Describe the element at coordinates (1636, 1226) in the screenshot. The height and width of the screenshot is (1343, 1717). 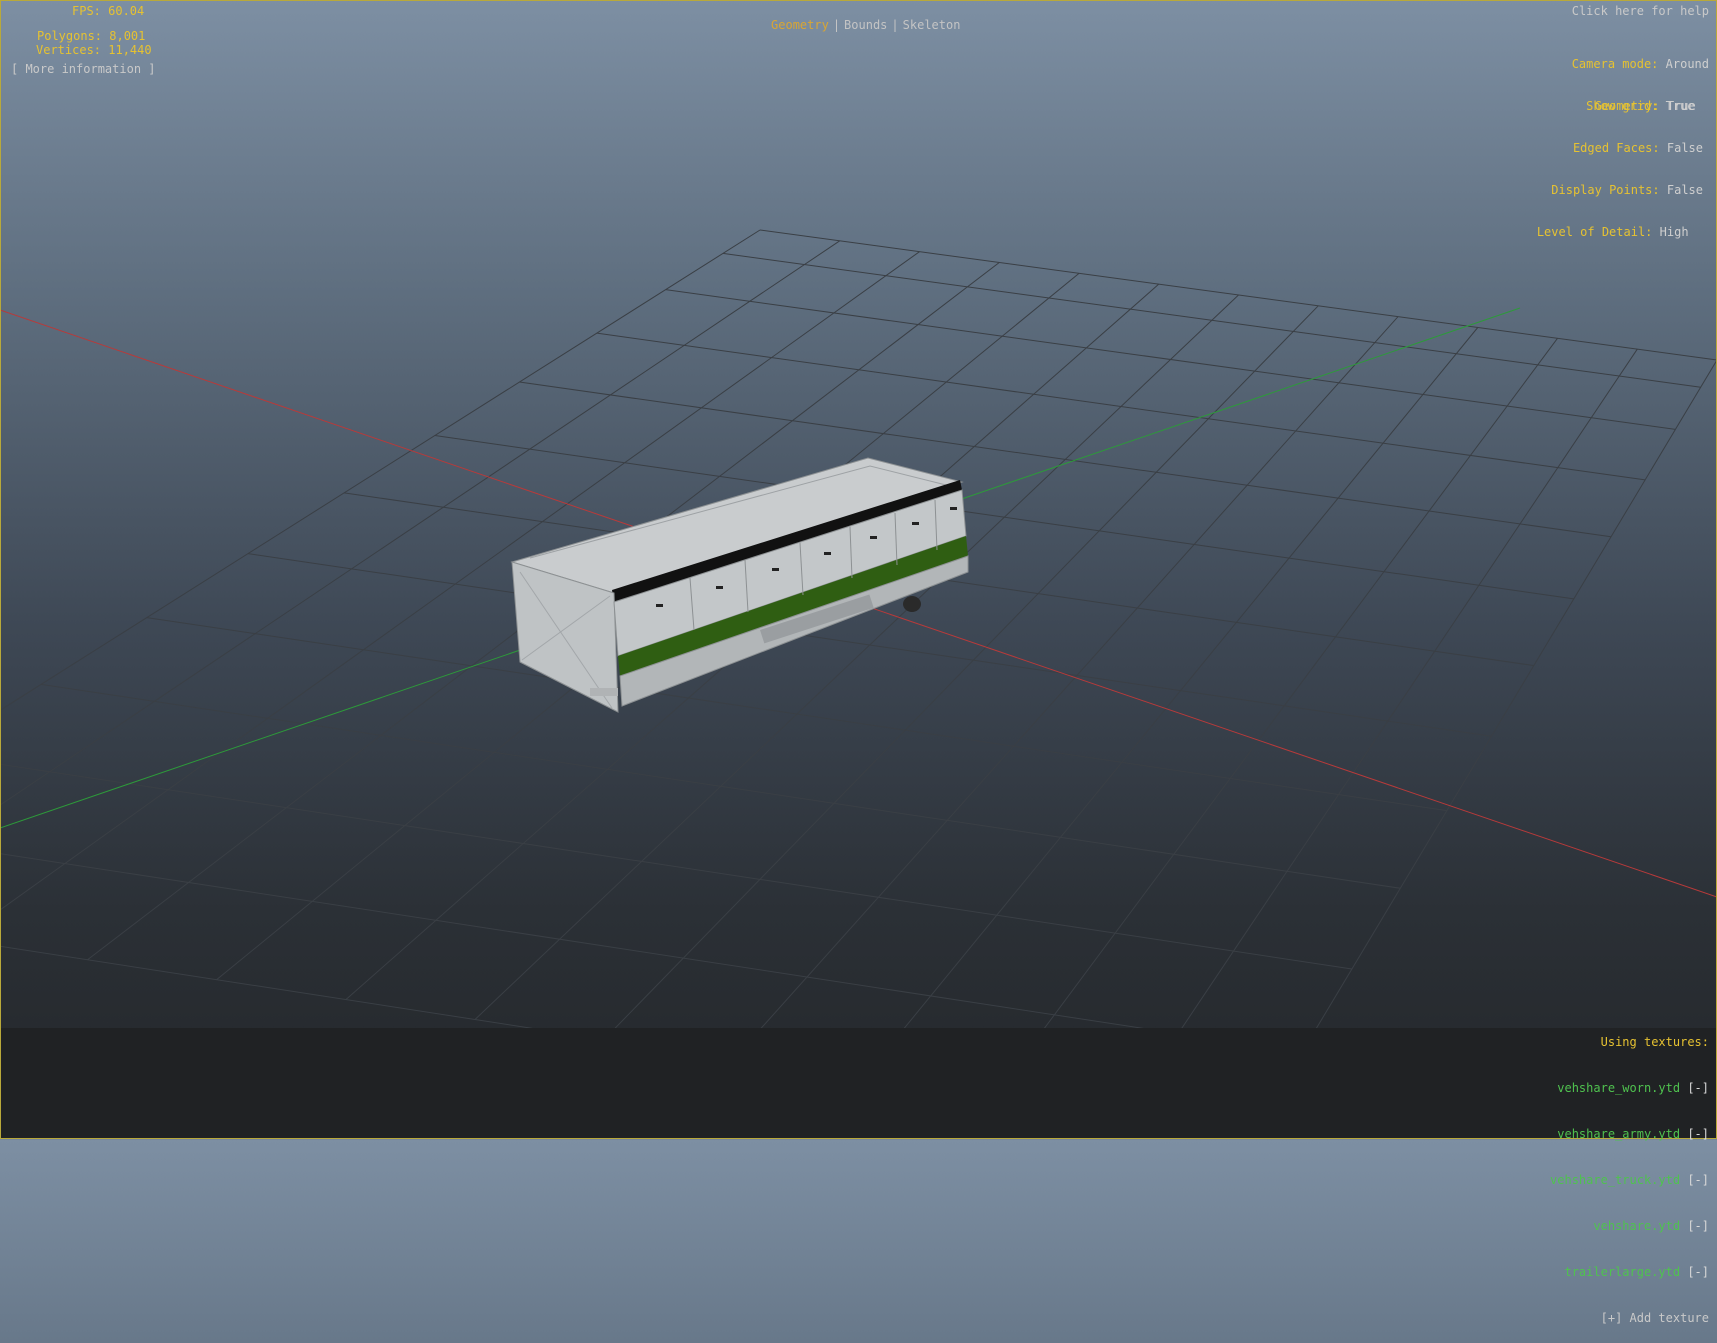
I see `texture-name: vehshare.ytd` at that location.